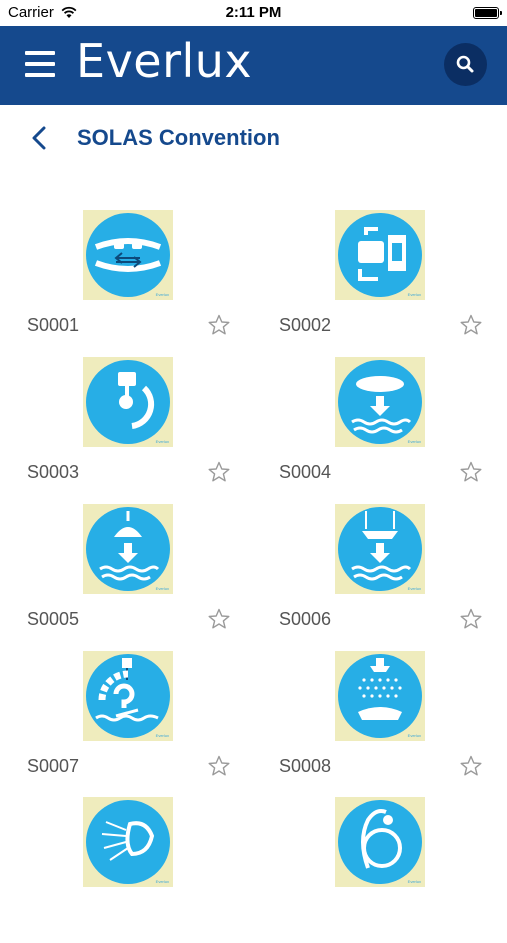  I want to click on sign-card: Everlux S0007, so click(149, 724).